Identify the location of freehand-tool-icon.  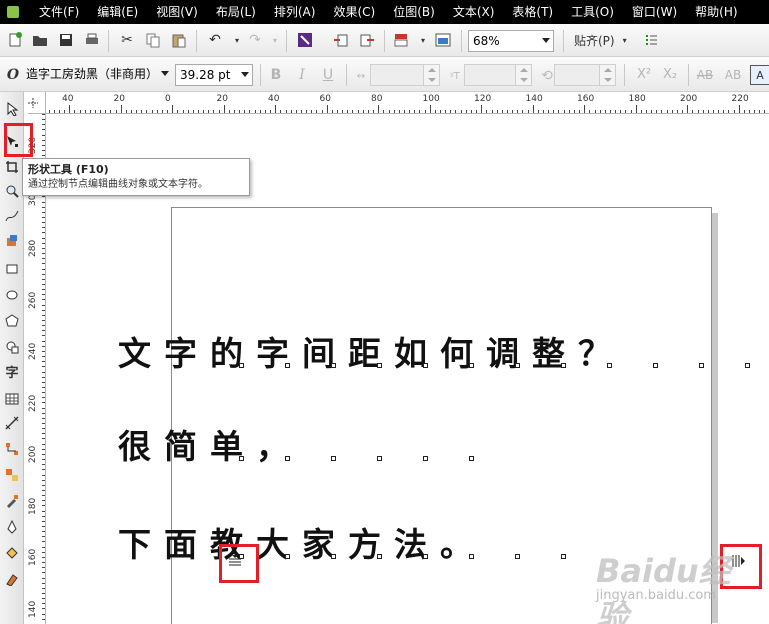
(12, 216).